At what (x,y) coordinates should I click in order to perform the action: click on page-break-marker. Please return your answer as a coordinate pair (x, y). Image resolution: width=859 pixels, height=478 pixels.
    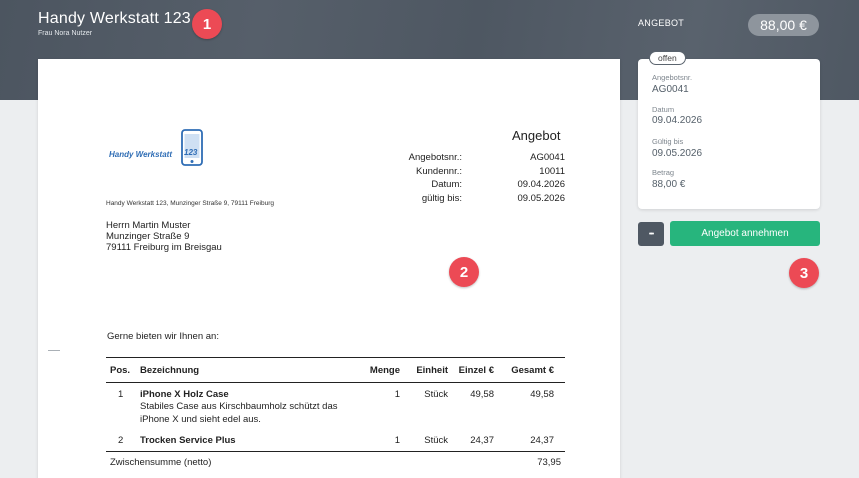
    Looking at the image, I should click on (54, 350).